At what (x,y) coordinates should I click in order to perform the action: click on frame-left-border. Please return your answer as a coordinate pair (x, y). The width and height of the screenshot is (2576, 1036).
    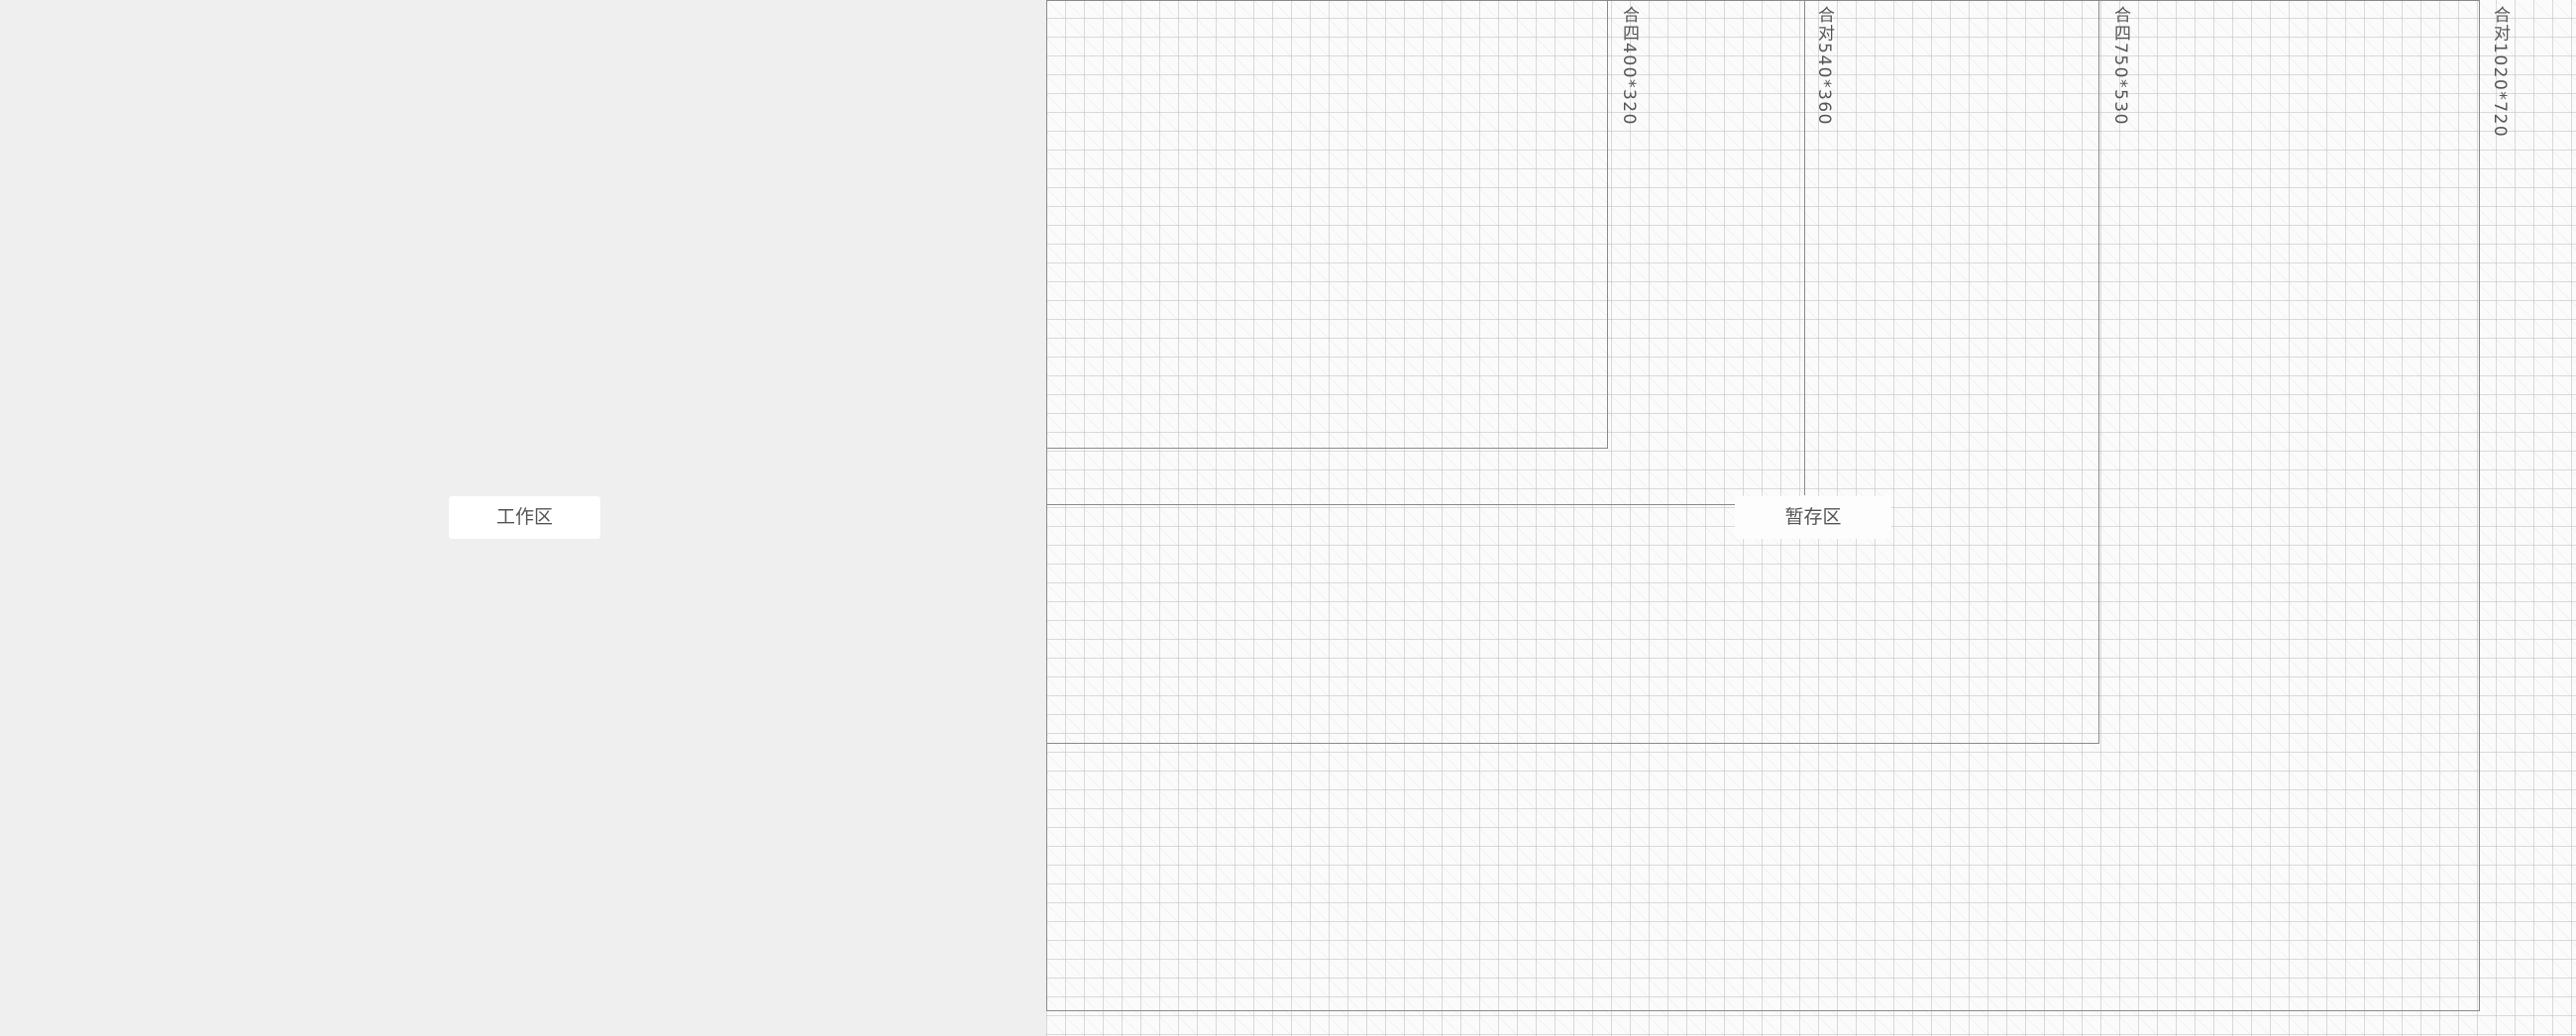
    Looking at the image, I should click on (1046, 506).